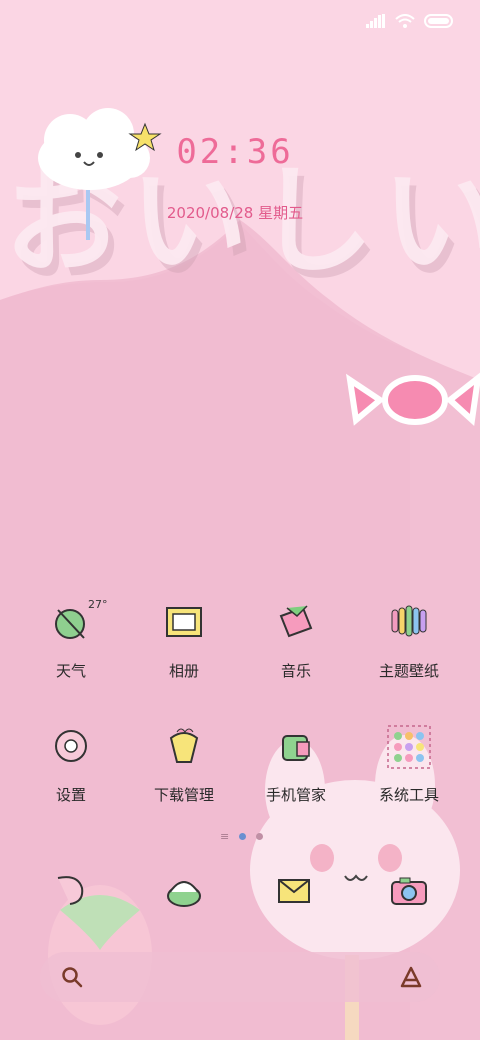 Image resolution: width=480 pixels, height=1040 pixels. What do you see at coordinates (296, 748) in the screenshot?
I see `security-icon` at bounding box center [296, 748].